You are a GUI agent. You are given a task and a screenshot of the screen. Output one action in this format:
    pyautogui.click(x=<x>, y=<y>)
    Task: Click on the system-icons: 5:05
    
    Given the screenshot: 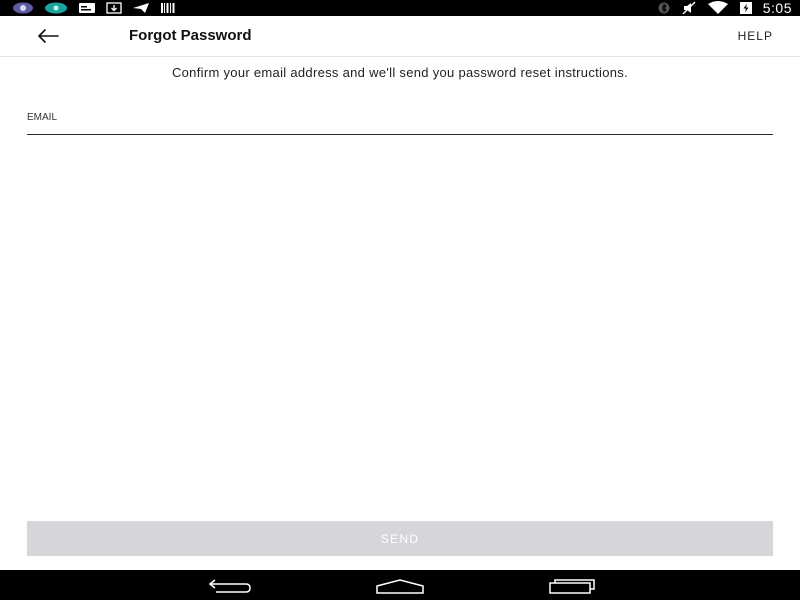 What is the action you would take?
    pyautogui.click(x=724, y=8)
    